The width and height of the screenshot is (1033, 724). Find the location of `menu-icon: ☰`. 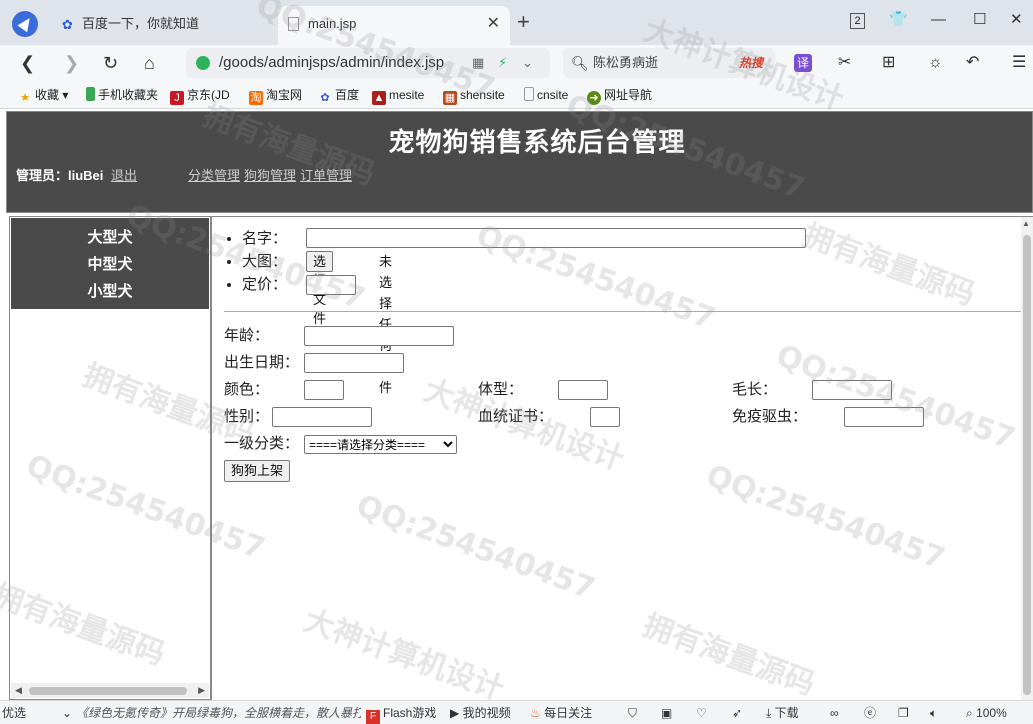

menu-icon: ☰ is located at coordinates (1019, 63).